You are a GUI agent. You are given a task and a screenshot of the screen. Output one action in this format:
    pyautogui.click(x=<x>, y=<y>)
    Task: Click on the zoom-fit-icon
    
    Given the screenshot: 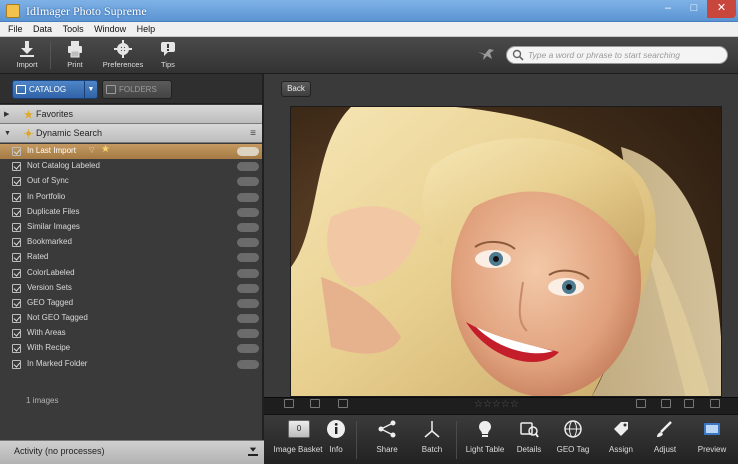 What is the action you would take?
    pyautogui.click(x=289, y=403)
    